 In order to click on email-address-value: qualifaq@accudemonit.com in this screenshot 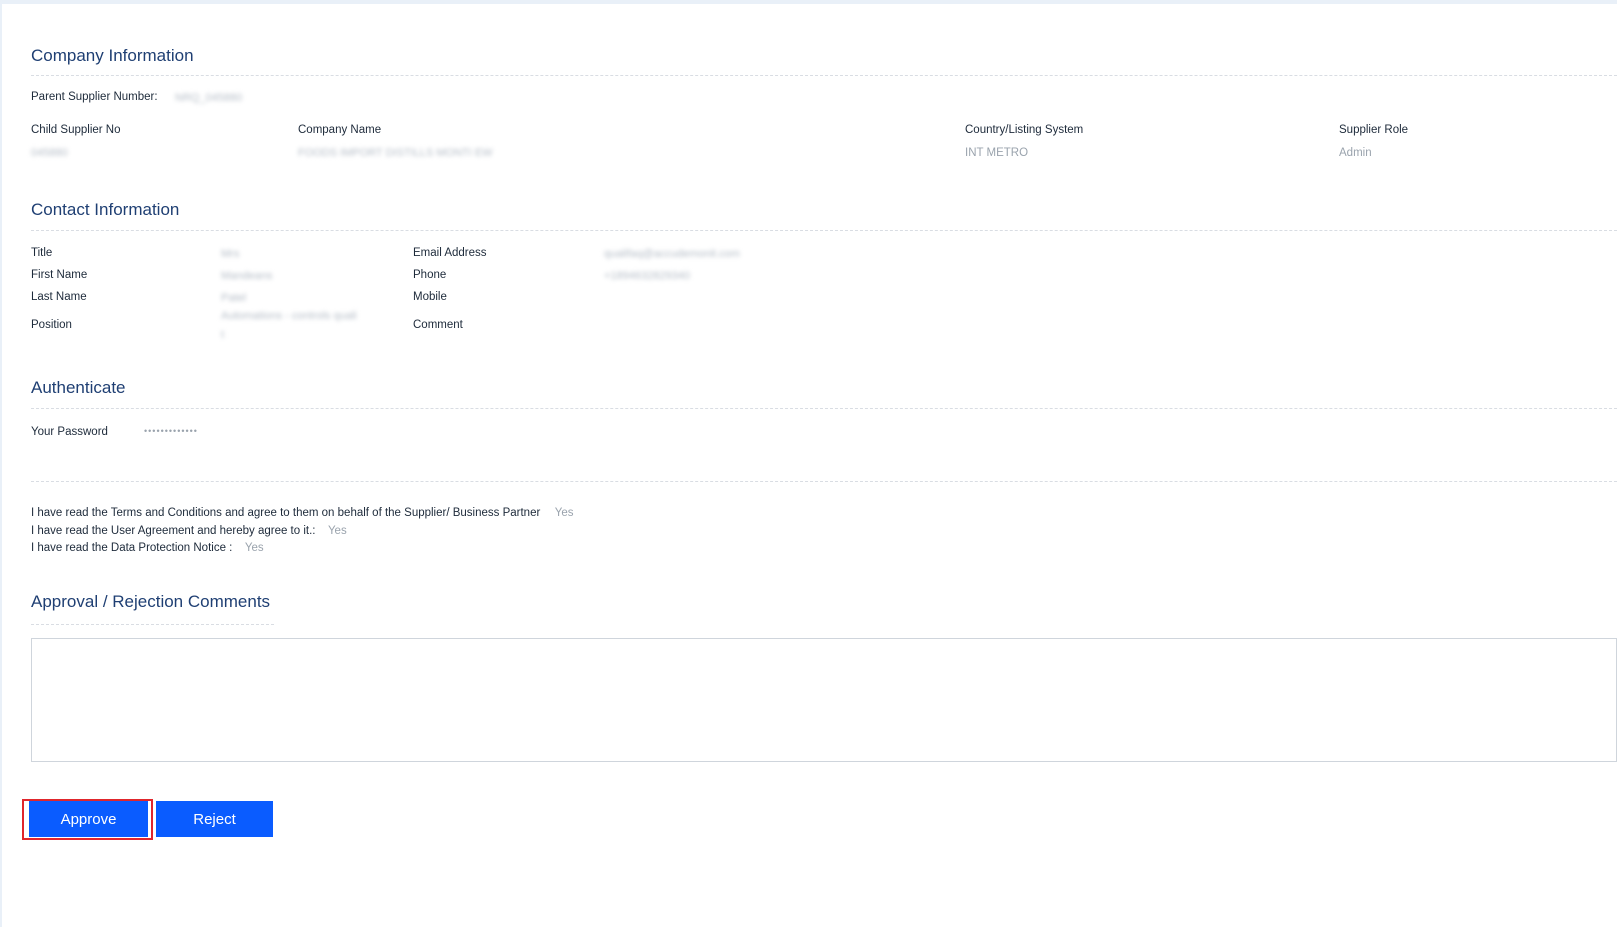, I will do `click(672, 254)`.